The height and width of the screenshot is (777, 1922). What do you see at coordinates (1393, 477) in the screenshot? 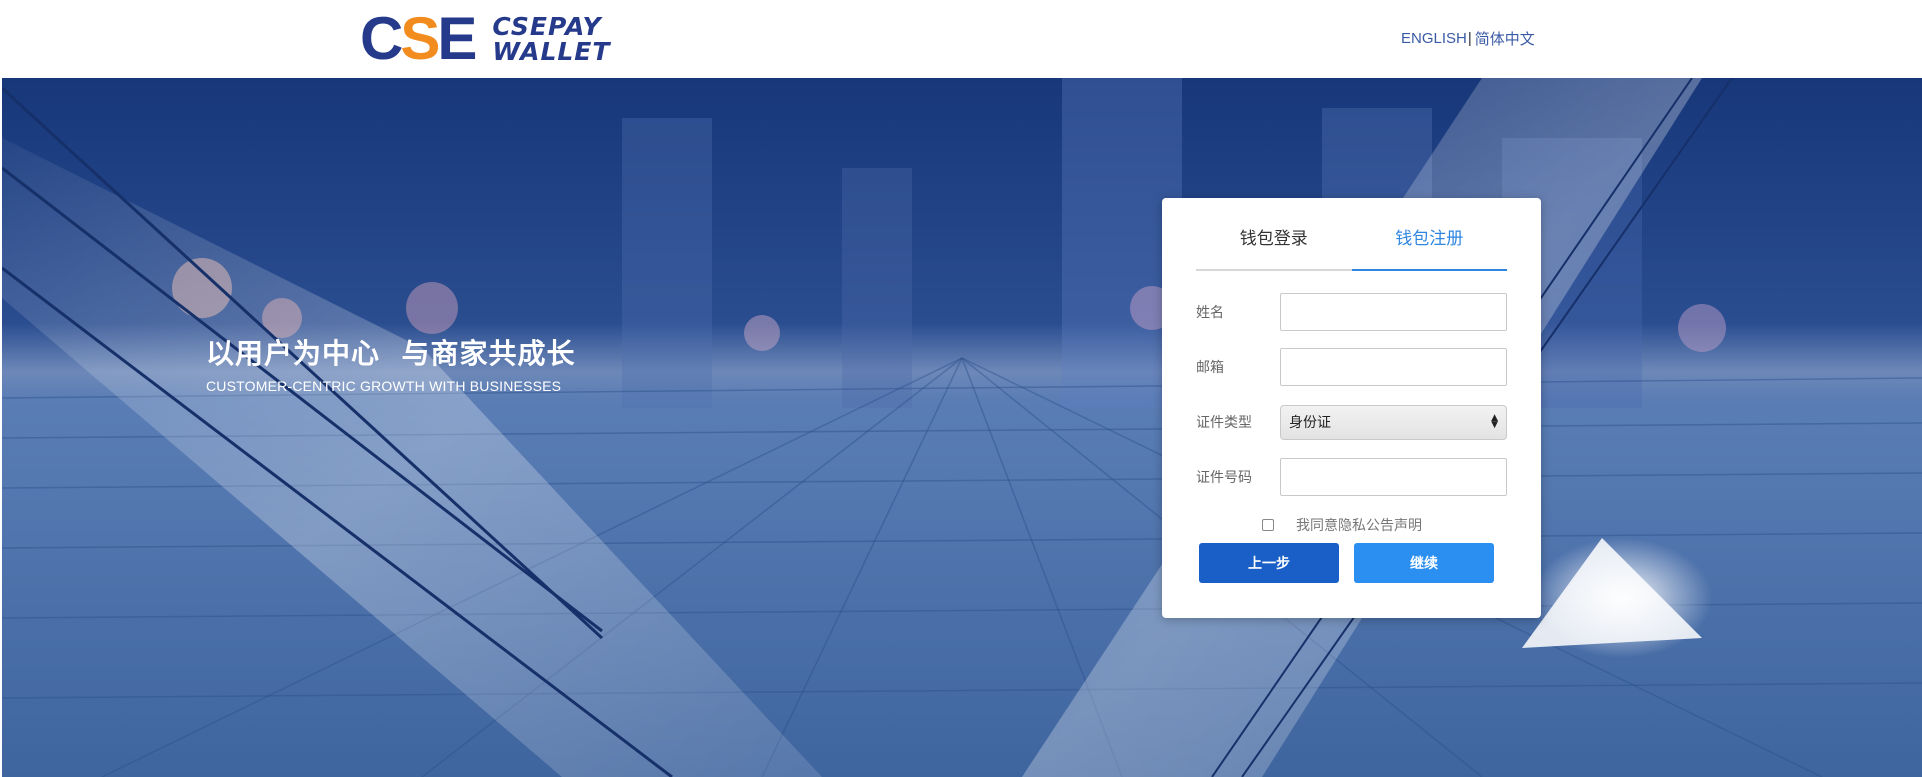
I see `id-number-input` at bounding box center [1393, 477].